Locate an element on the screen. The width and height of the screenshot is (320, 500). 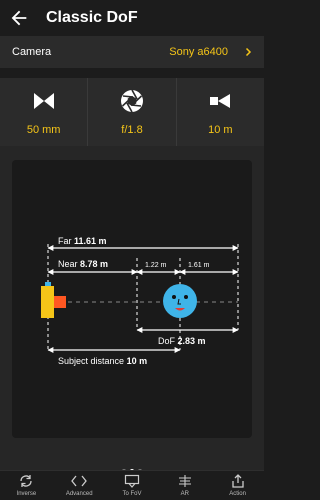
advanced-icon is located at coordinates (79, 481).